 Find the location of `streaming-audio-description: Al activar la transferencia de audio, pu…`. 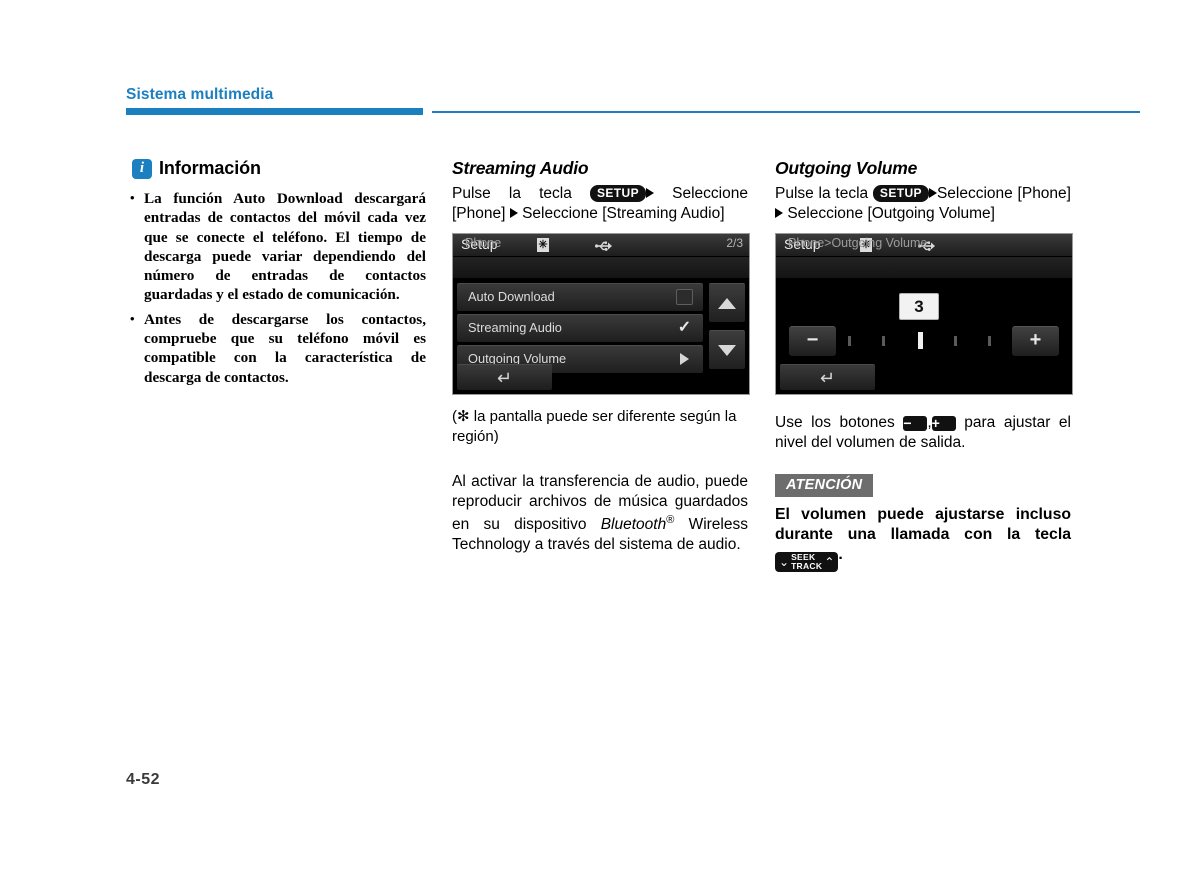

streaming-audio-description: Al activar la transferencia de audio, pu… is located at coordinates (600, 513).